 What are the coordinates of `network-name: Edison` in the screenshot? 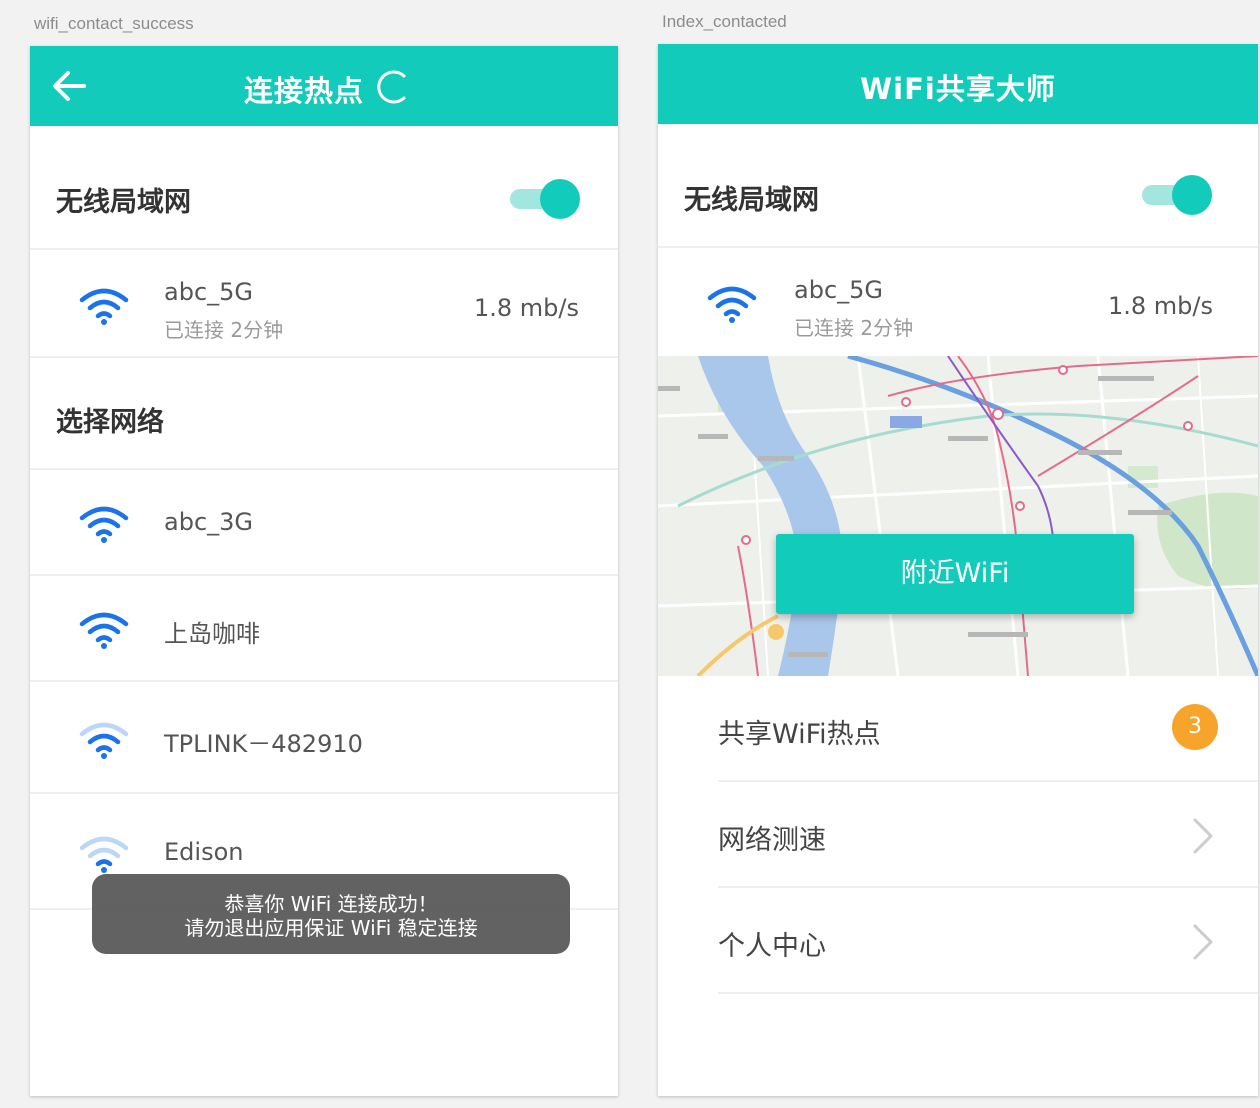 It's located at (204, 852).